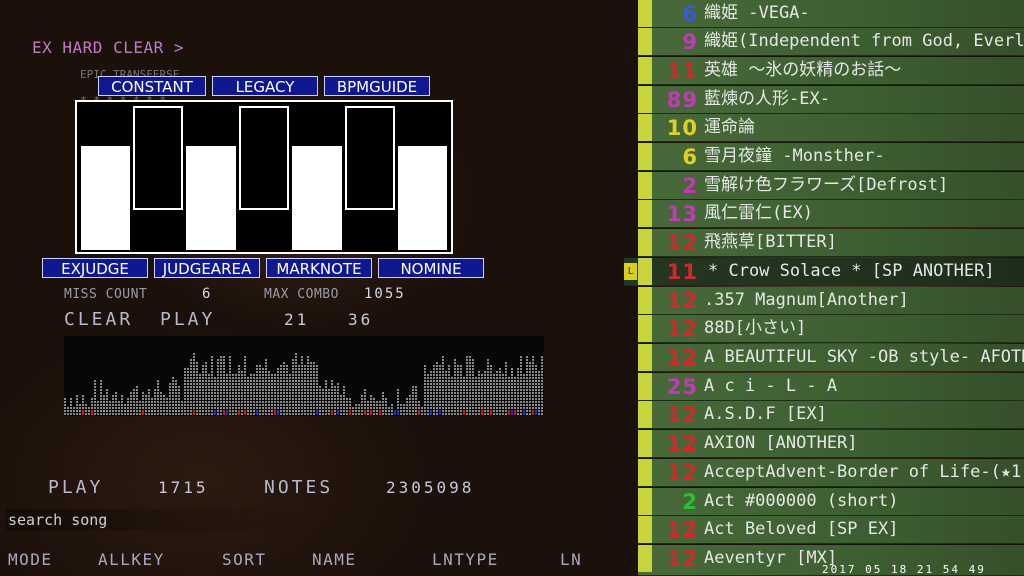  Describe the element at coordinates (831, 243) in the screenshot. I see `song-row: 12 飛燕草[BITTER]` at that location.